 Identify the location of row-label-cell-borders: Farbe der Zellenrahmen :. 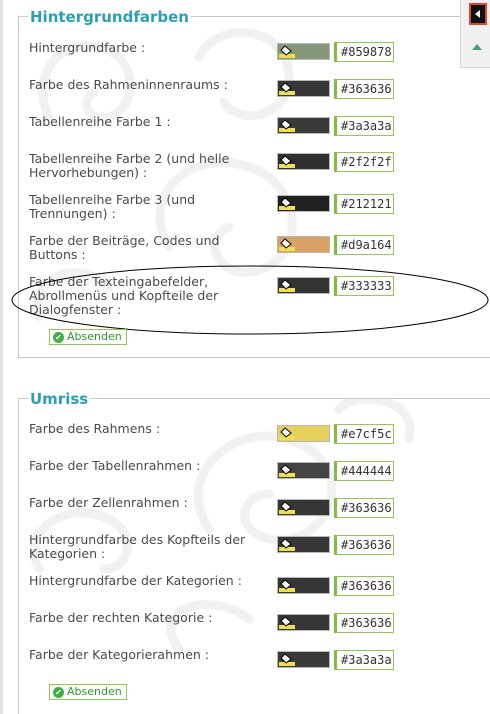
(108, 502).